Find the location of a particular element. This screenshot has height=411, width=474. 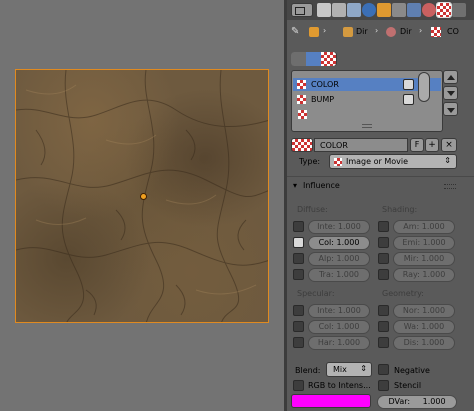

texture-color-swatch is located at coordinates (331, 401).